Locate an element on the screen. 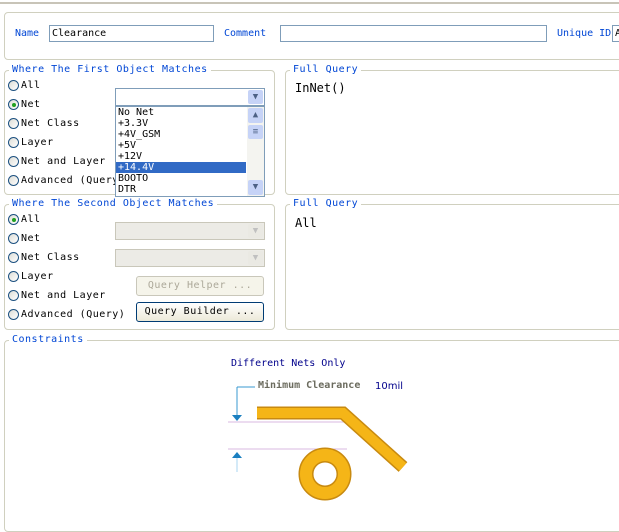  scroll-up-icon: ▲ is located at coordinates (255, 115).